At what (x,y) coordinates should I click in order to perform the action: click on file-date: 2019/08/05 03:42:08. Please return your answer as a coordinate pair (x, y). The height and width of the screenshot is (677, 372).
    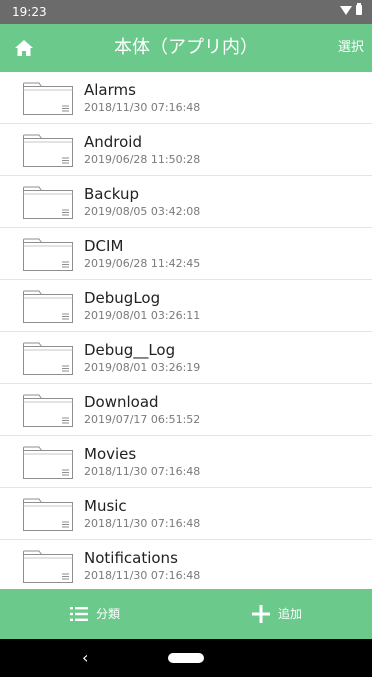
    Looking at the image, I should click on (142, 211).